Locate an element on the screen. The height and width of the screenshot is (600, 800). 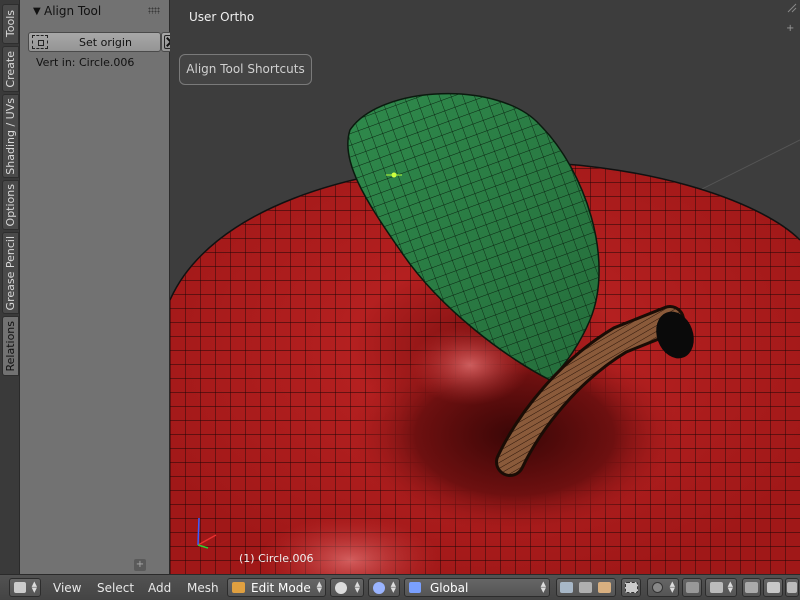
proportional-edit-selector: ▲ ▼ is located at coordinates (663, 587).